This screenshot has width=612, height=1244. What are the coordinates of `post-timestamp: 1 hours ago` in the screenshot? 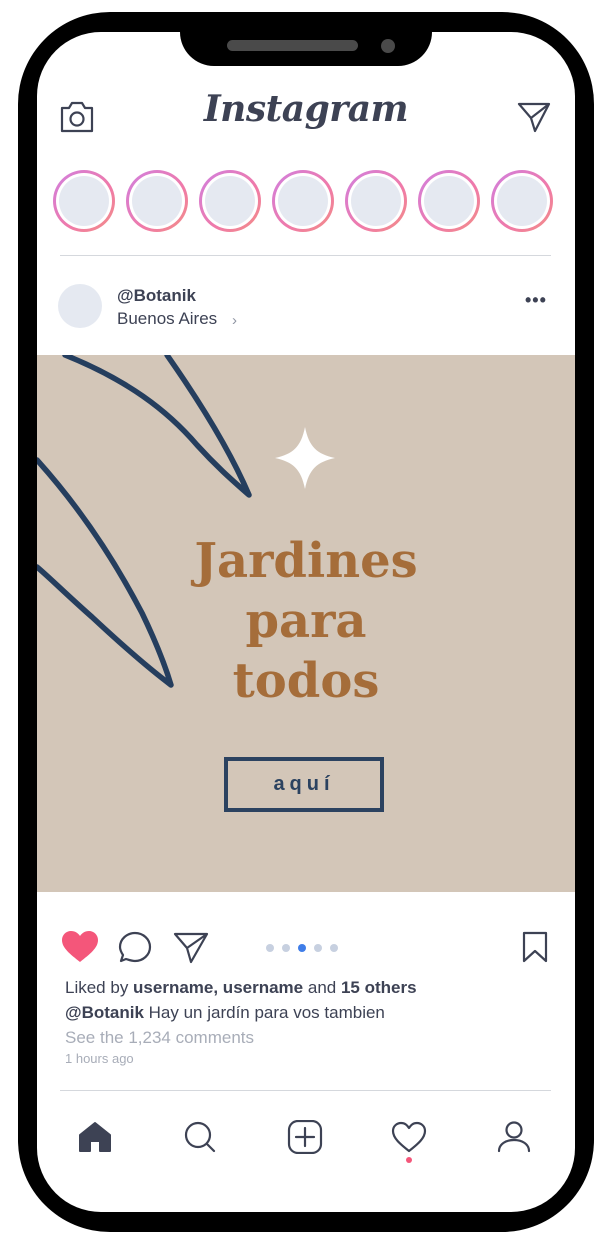 It's located at (99, 1058).